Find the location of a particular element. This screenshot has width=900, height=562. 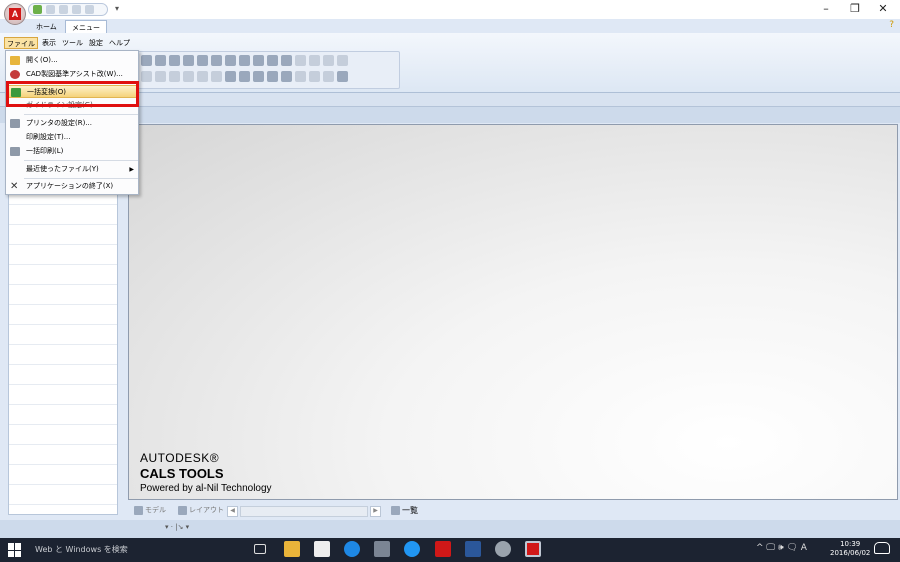

tab-menu: メニュー is located at coordinates (86, 26).